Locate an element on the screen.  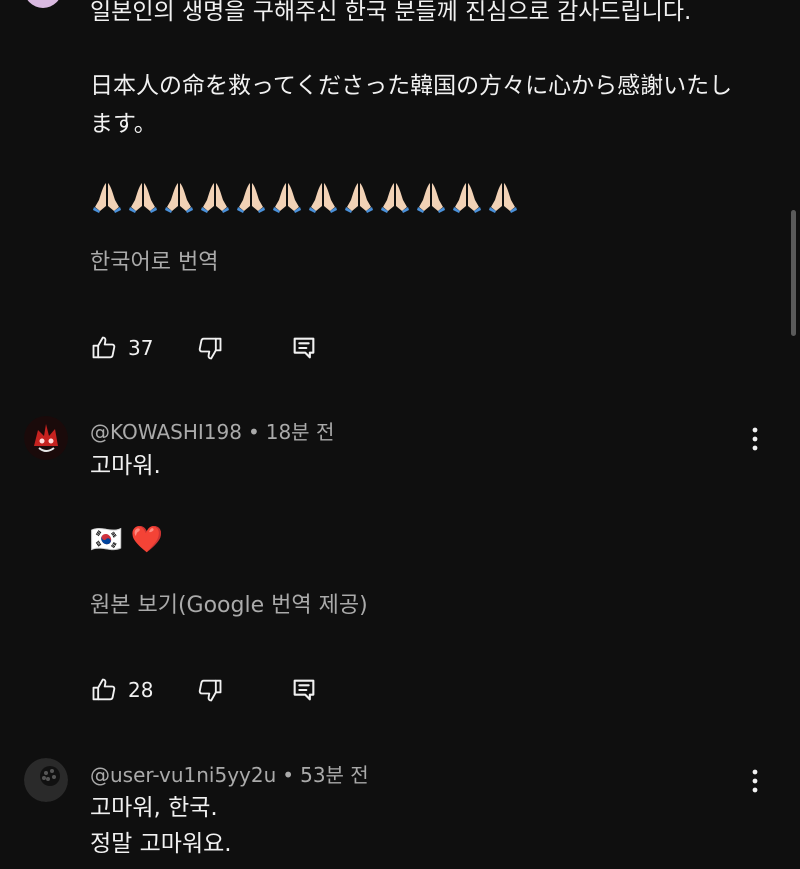
author-handle: @KOWASHI198 is located at coordinates (166, 432).